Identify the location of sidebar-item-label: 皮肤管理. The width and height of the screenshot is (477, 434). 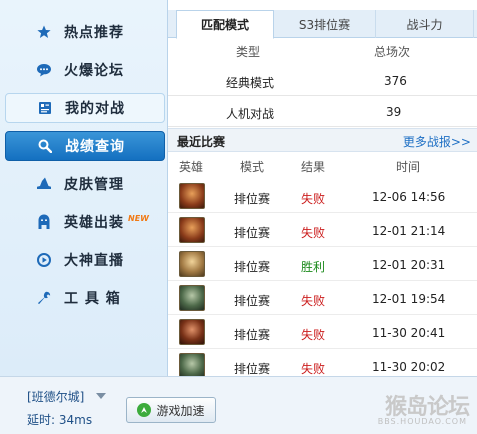
(94, 185).